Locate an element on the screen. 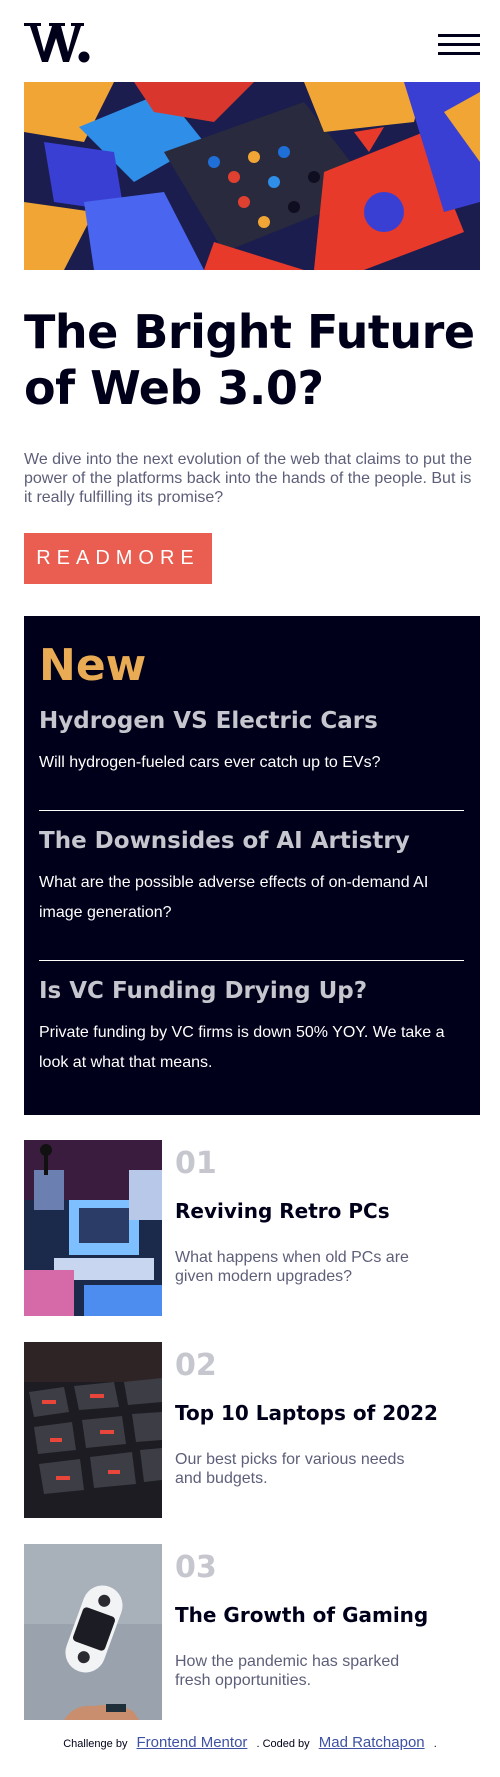 The image size is (500, 1777). article-number: 01 is located at coordinates (196, 1163).